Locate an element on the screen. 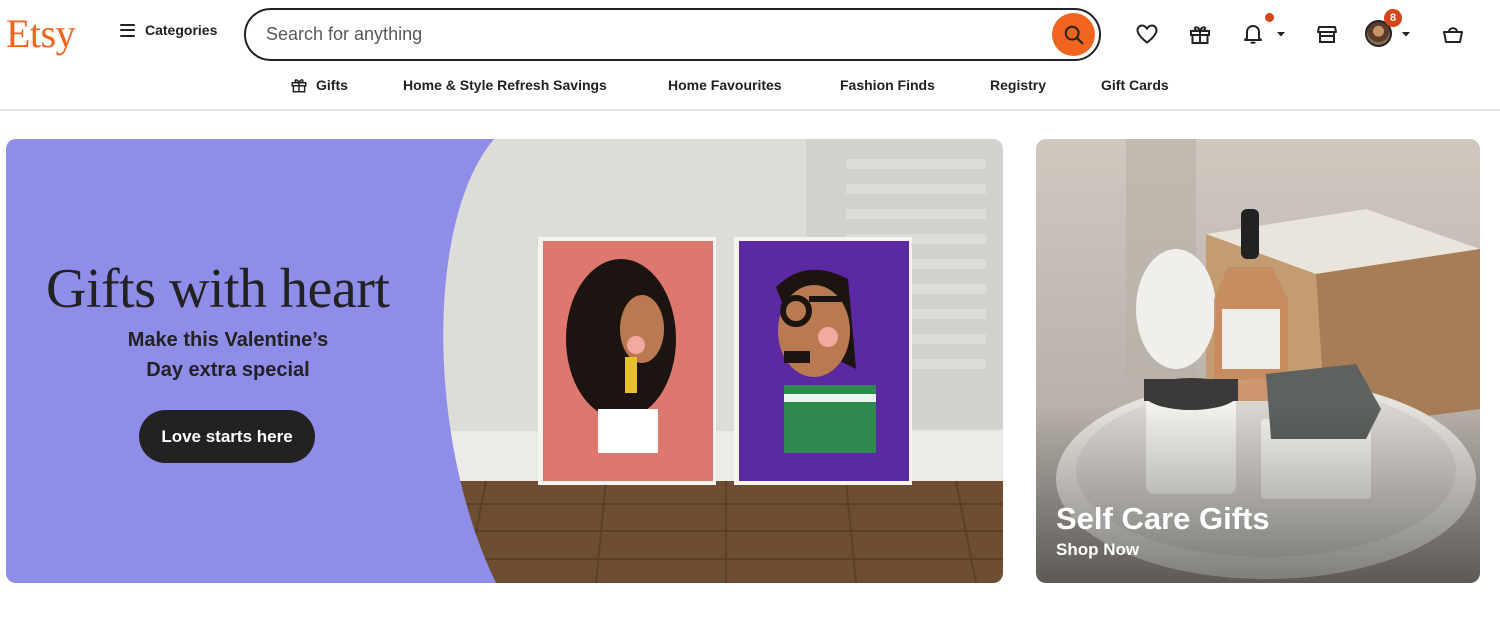 The width and height of the screenshot is (1500, 620). heart-icon is located at coordinates (1147, 34).